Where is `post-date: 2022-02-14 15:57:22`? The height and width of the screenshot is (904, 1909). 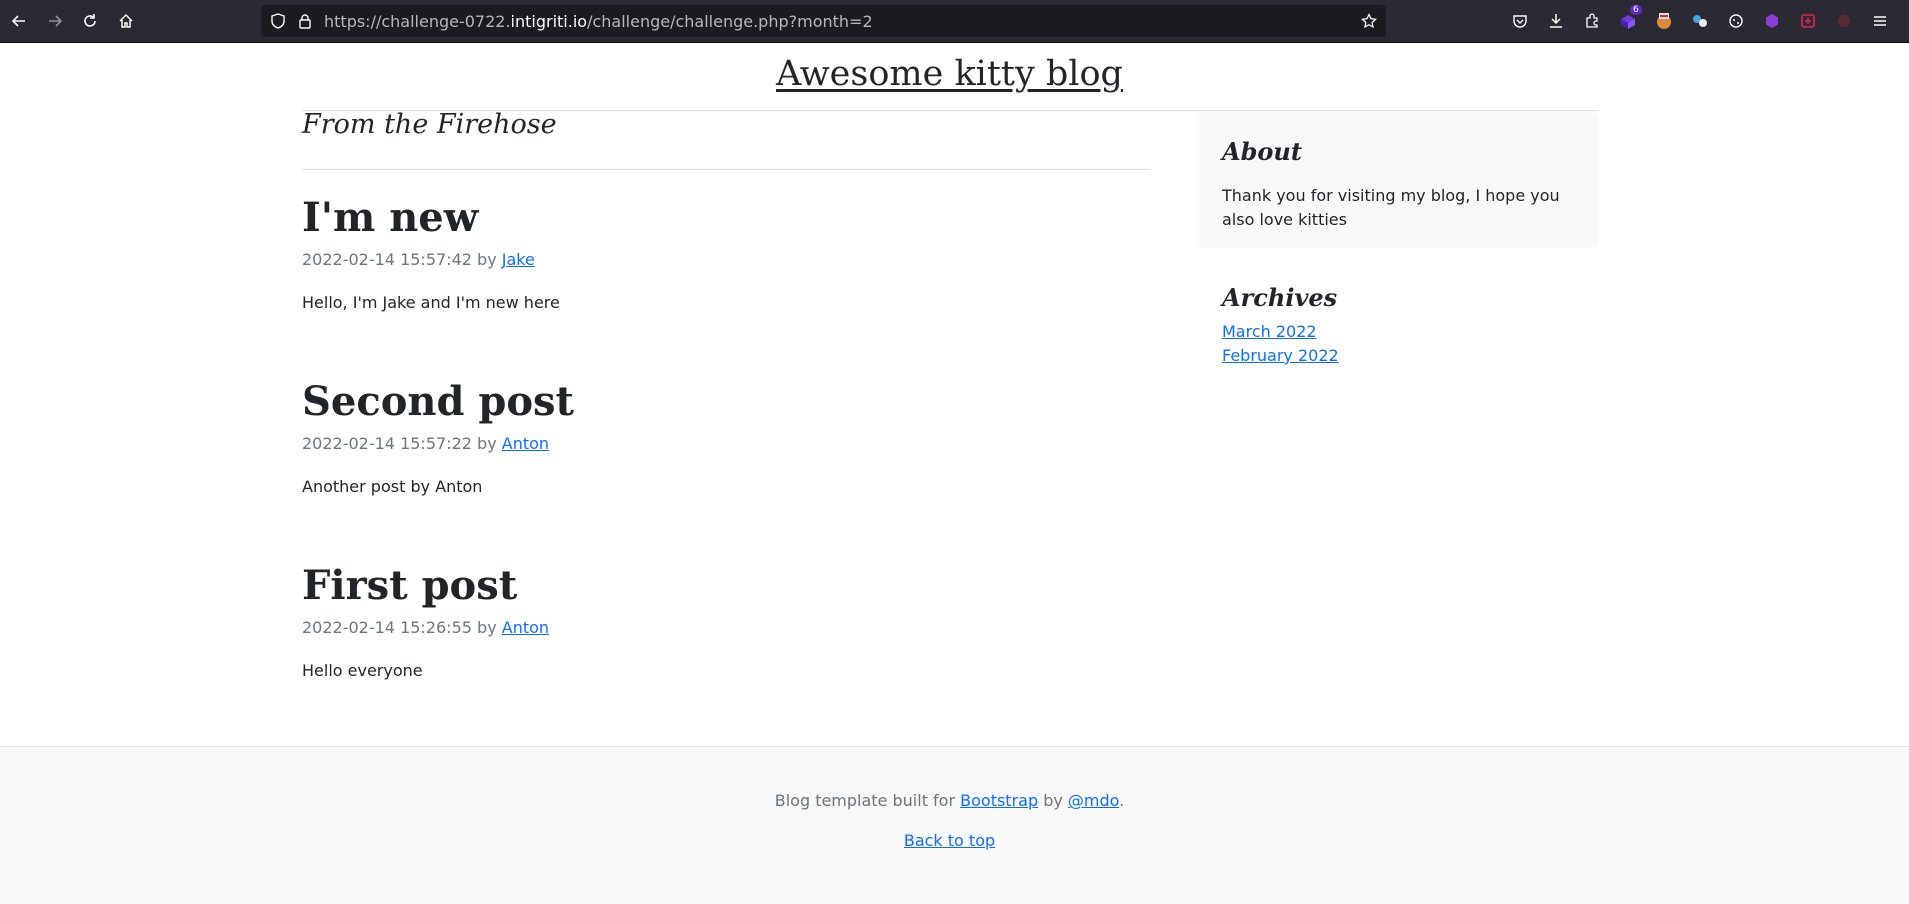 post-date: 2022-02-14 15:57:22 is located at coordinates (387, 443).